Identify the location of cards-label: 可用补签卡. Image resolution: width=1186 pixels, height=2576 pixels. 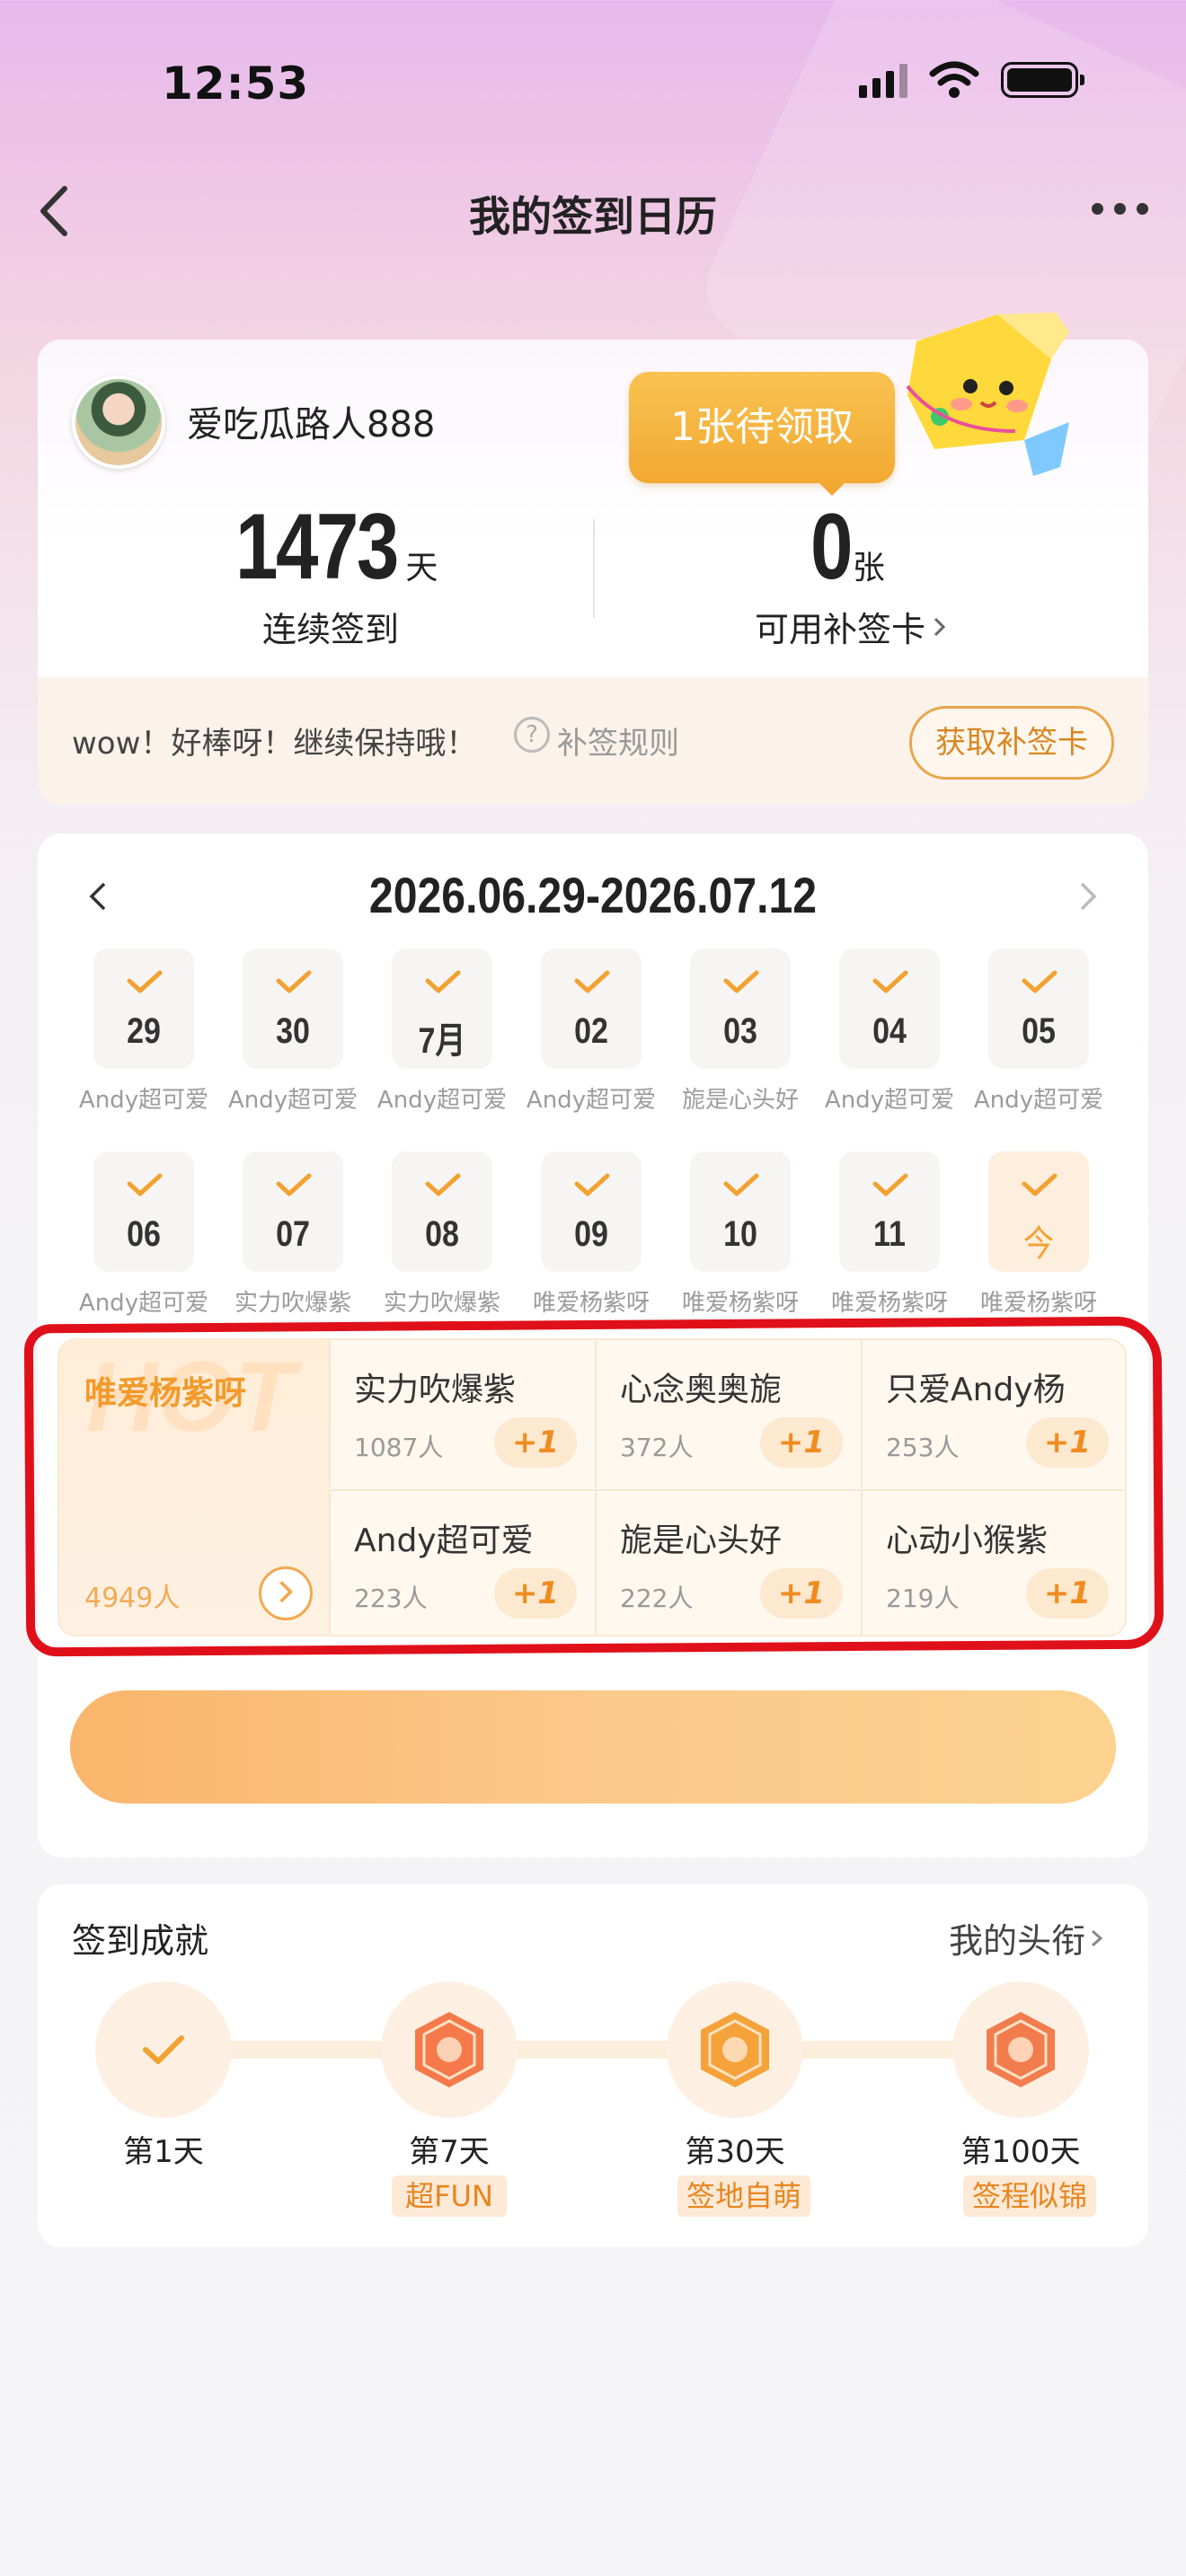
(840, 629).